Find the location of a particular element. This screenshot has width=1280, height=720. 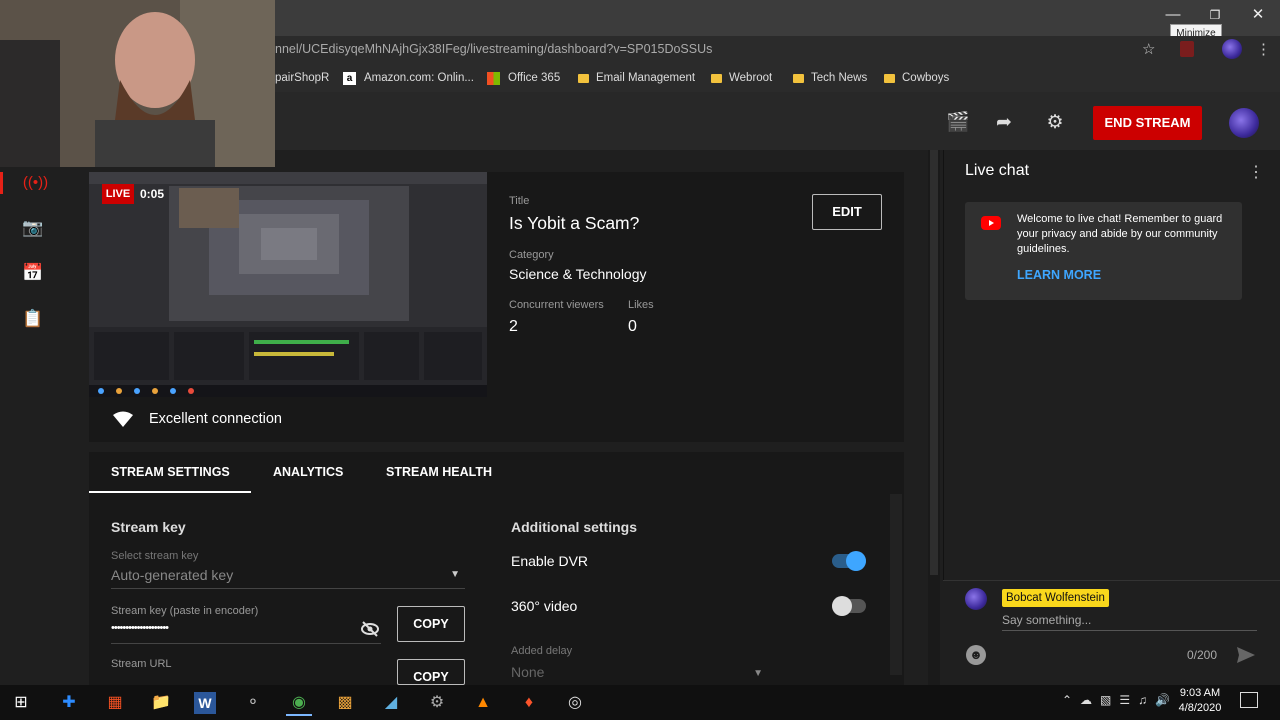

clapperboard-icon: 🎬 is located at coordinates (958, 123).